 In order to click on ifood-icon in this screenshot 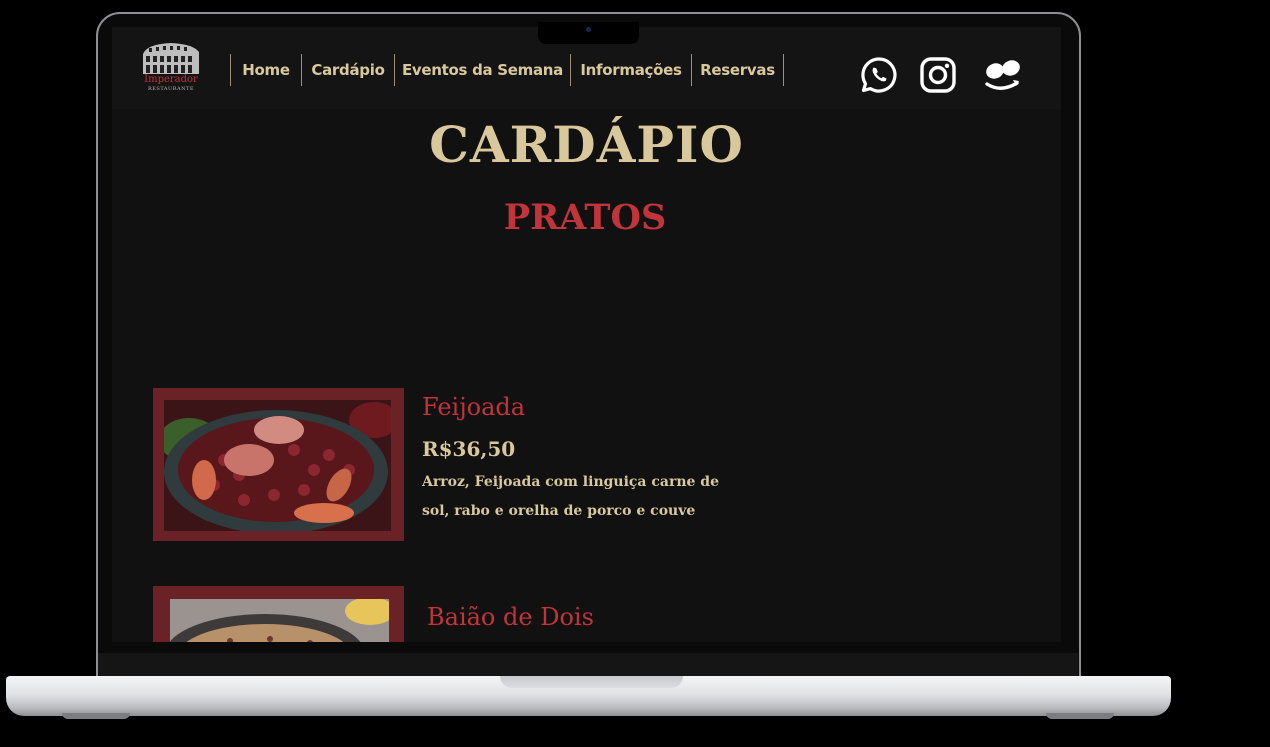, I will do `click(1003, 77)`.